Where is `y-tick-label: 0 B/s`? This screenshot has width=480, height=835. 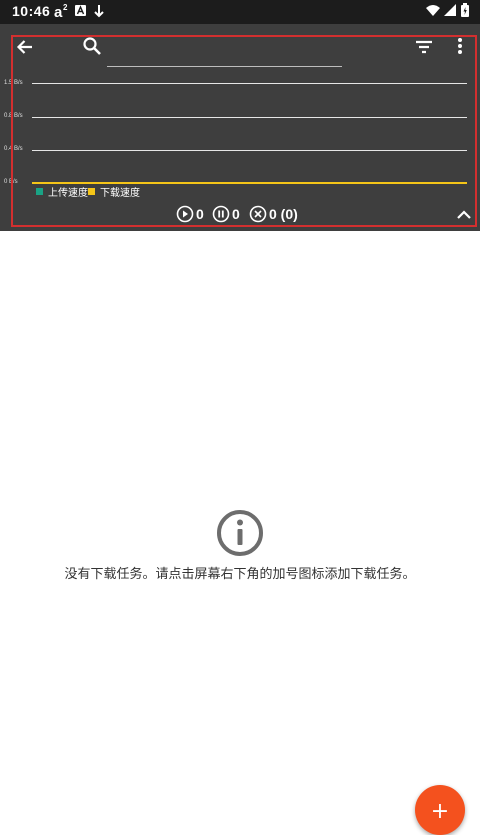
y-tick-label: 0 B/s is located at coordinates (11, 182).